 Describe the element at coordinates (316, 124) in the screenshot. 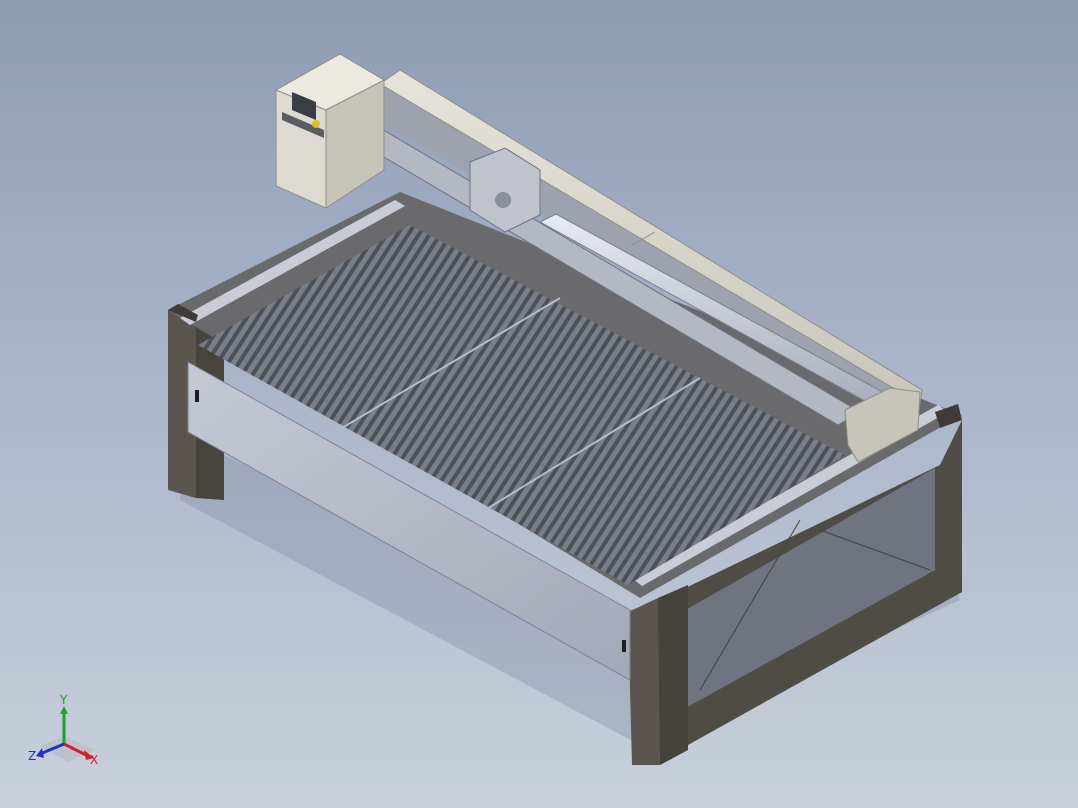

I see `power-button-icon` at that location.